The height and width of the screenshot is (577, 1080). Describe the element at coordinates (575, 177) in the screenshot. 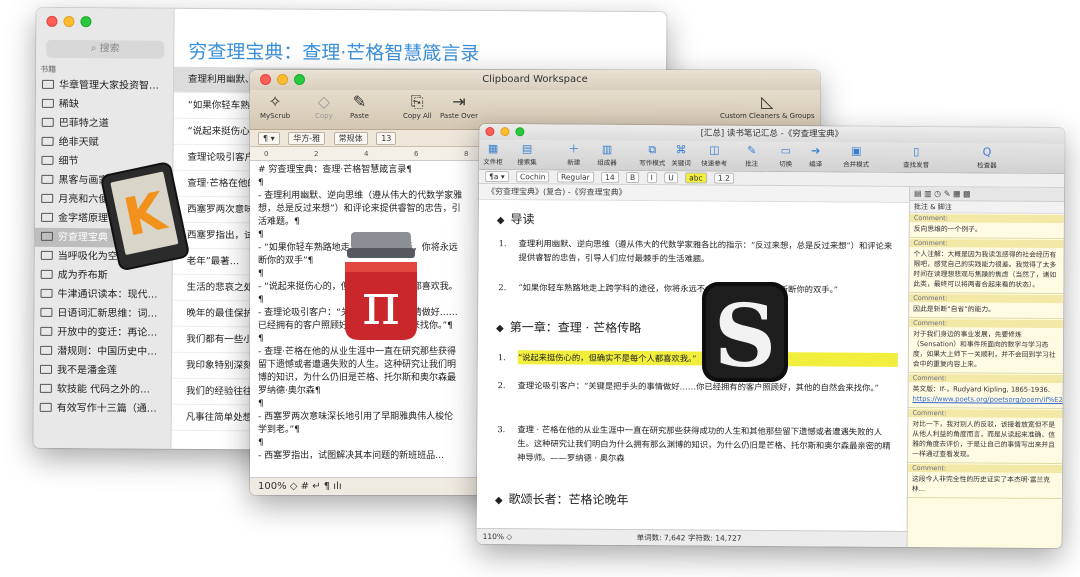

I see `typeface-select: Regular` at that location.